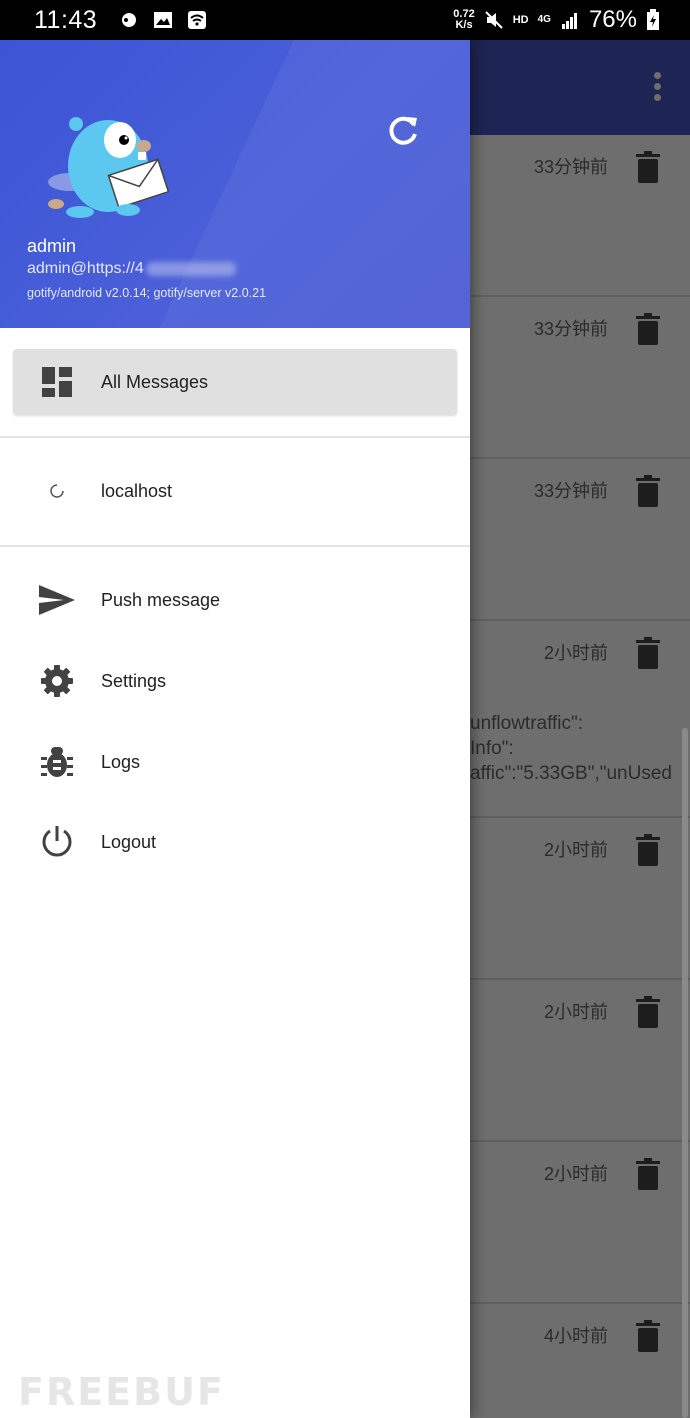 This screenshot has height=1418, width=690. Describe the element at coordinates (129, 841) in the screenshot. I see `nav-label: Logout` at that location.